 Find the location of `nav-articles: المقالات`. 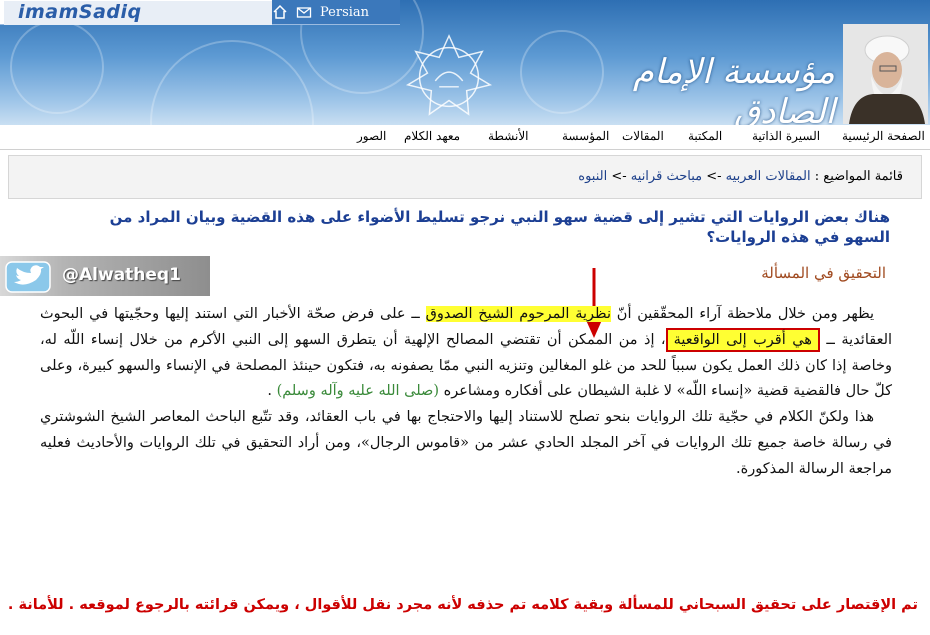

nav-articles: المقالات is located at coordinates (643, 136).